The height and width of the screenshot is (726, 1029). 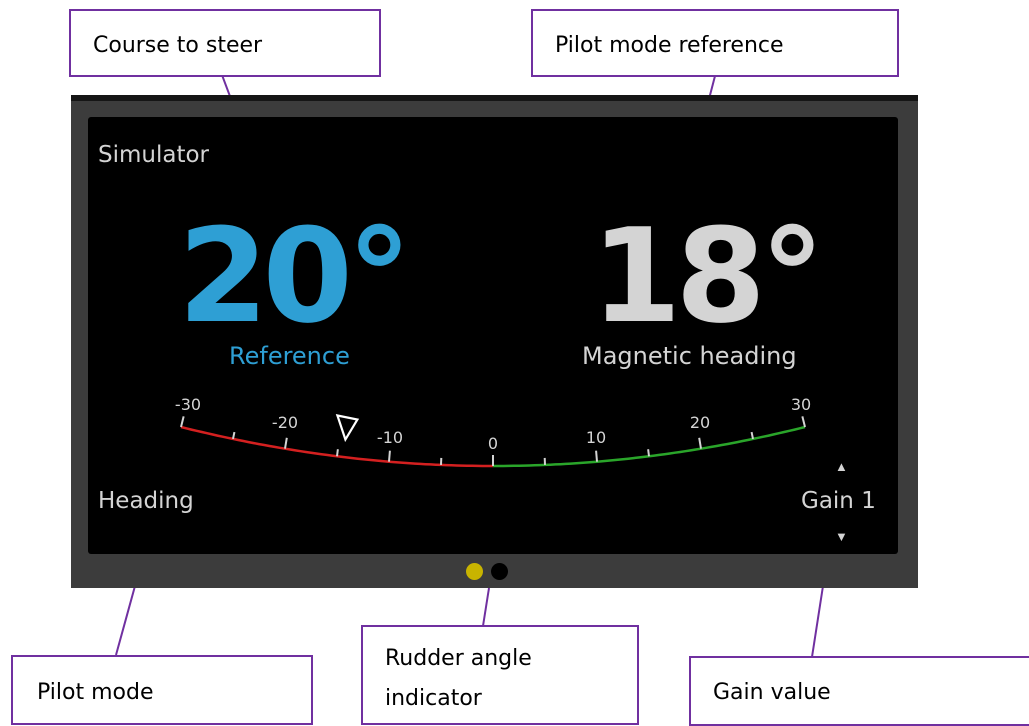 I want to click on rudder-tick-label: 20, so click(x=700, y=422).